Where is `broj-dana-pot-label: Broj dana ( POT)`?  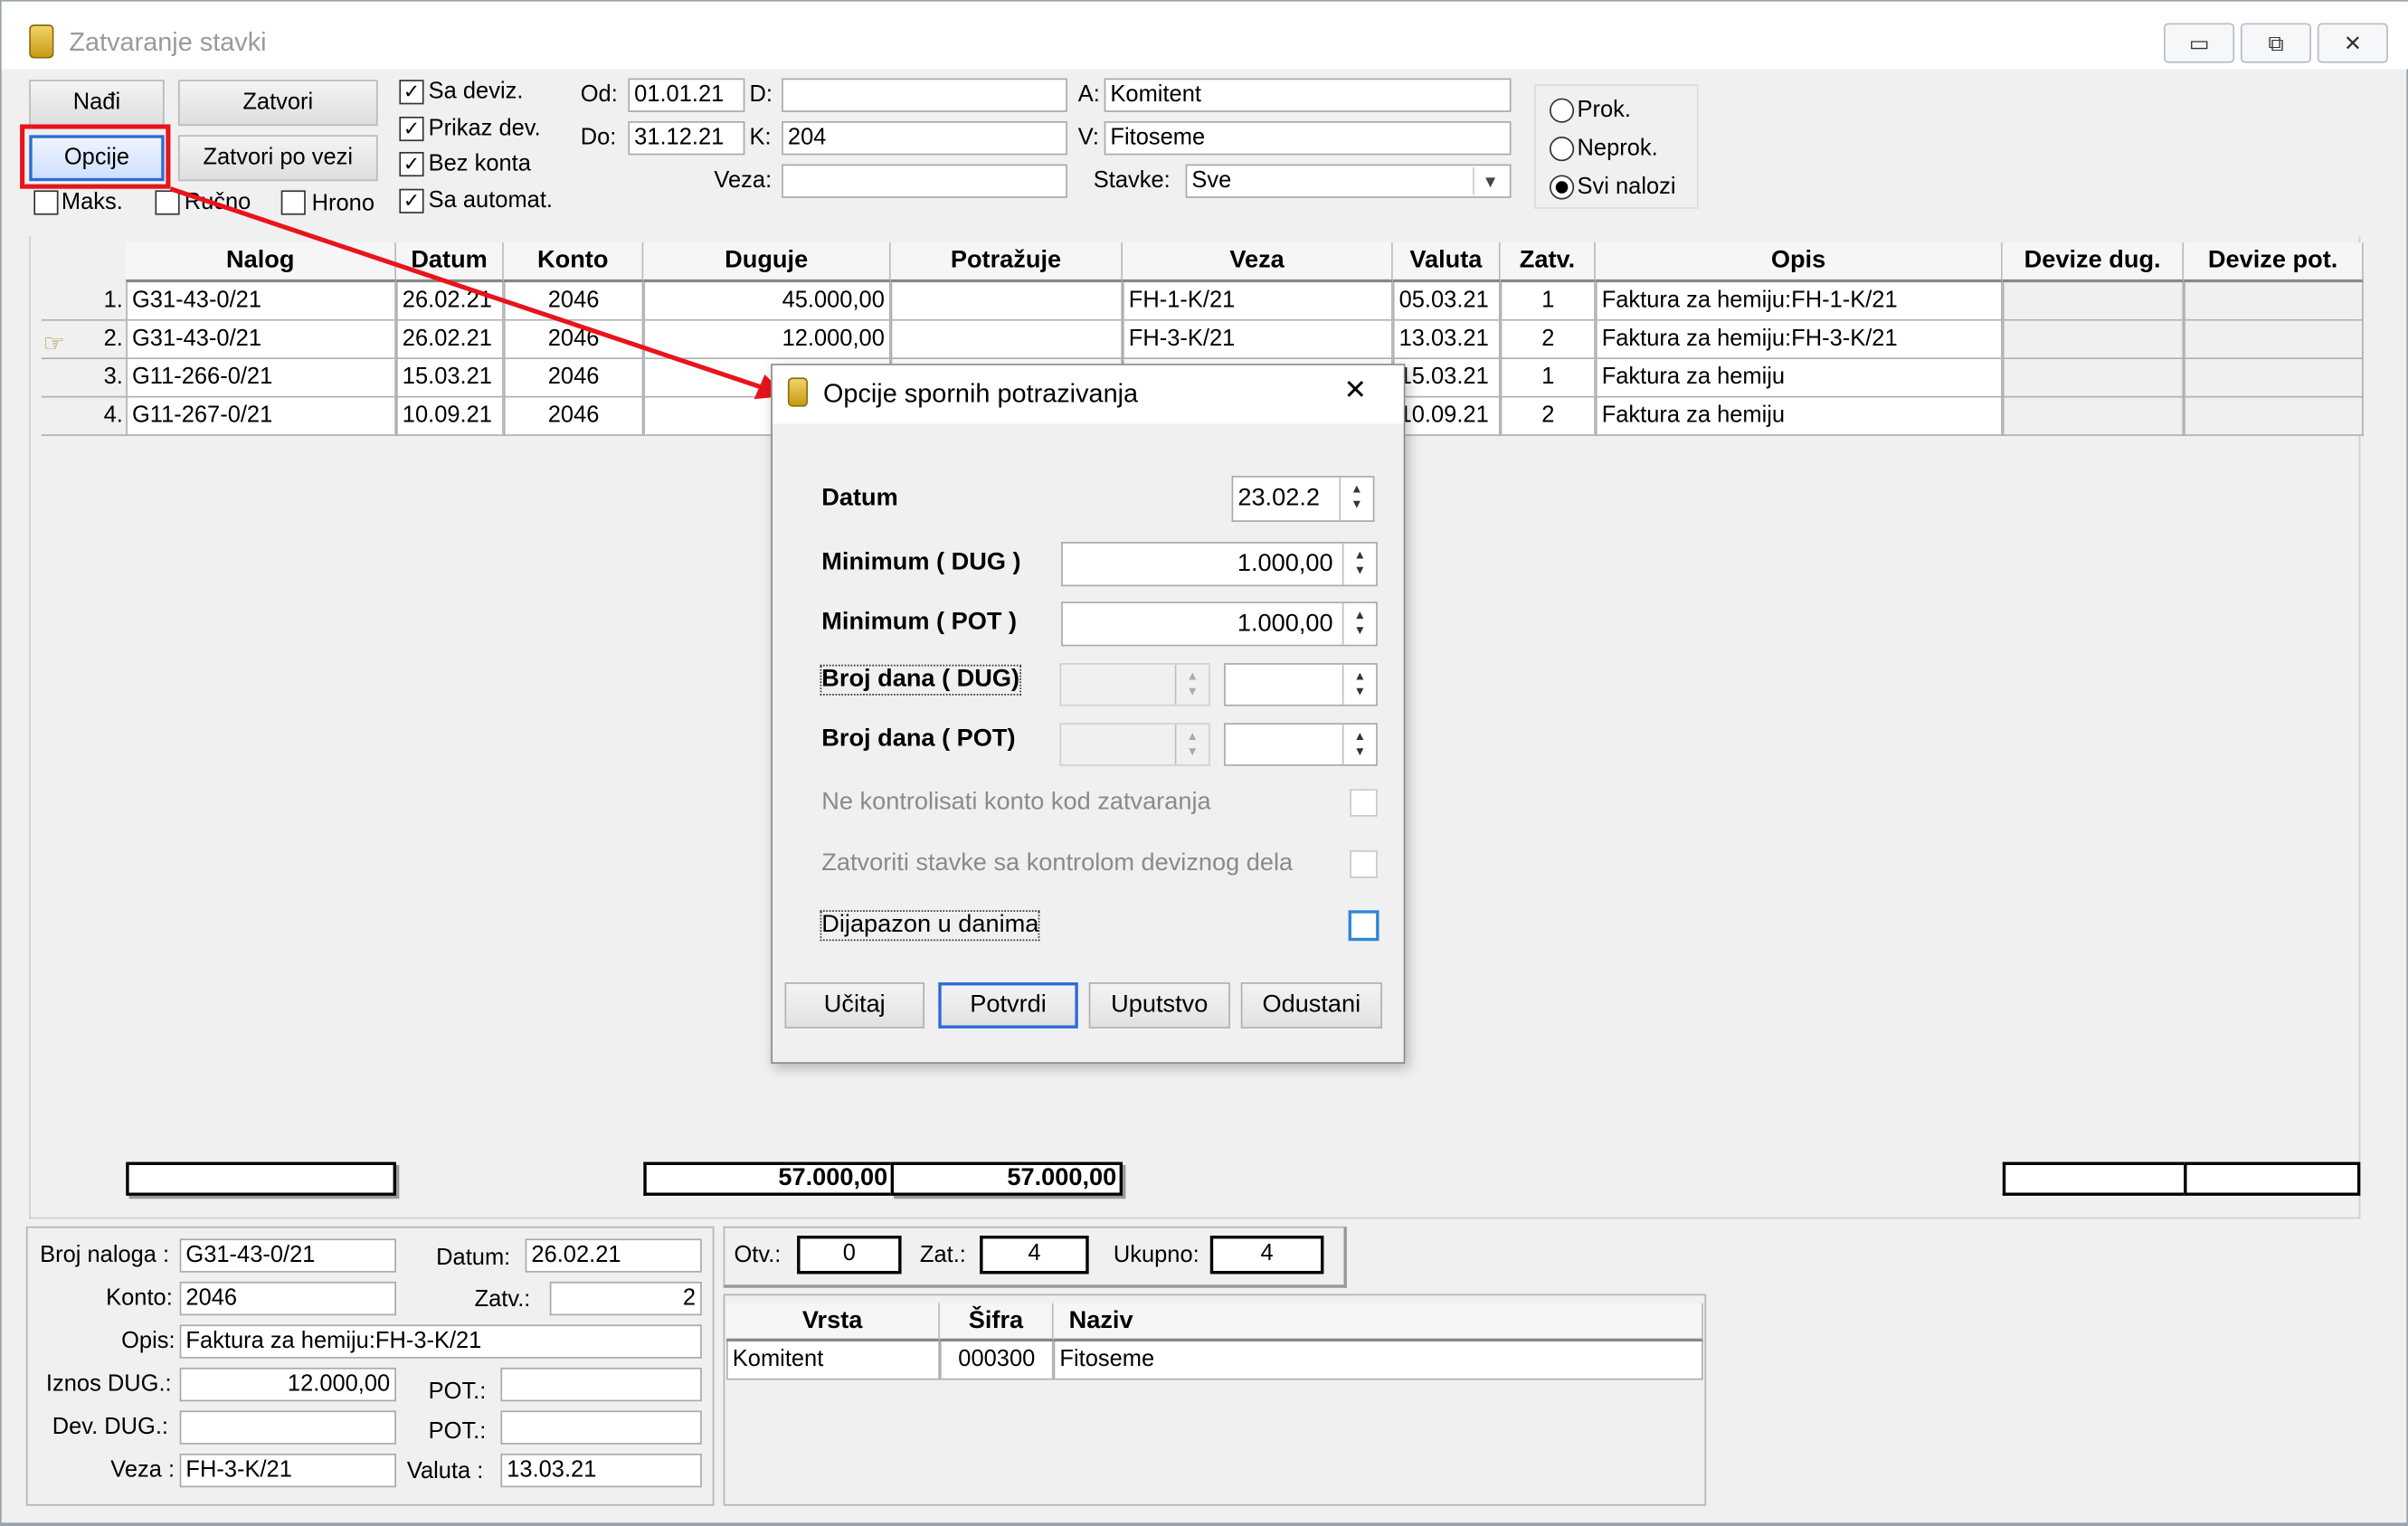
broj-dana-pot-label: Broj dana ( POT) is located at coordinates (918, 739).